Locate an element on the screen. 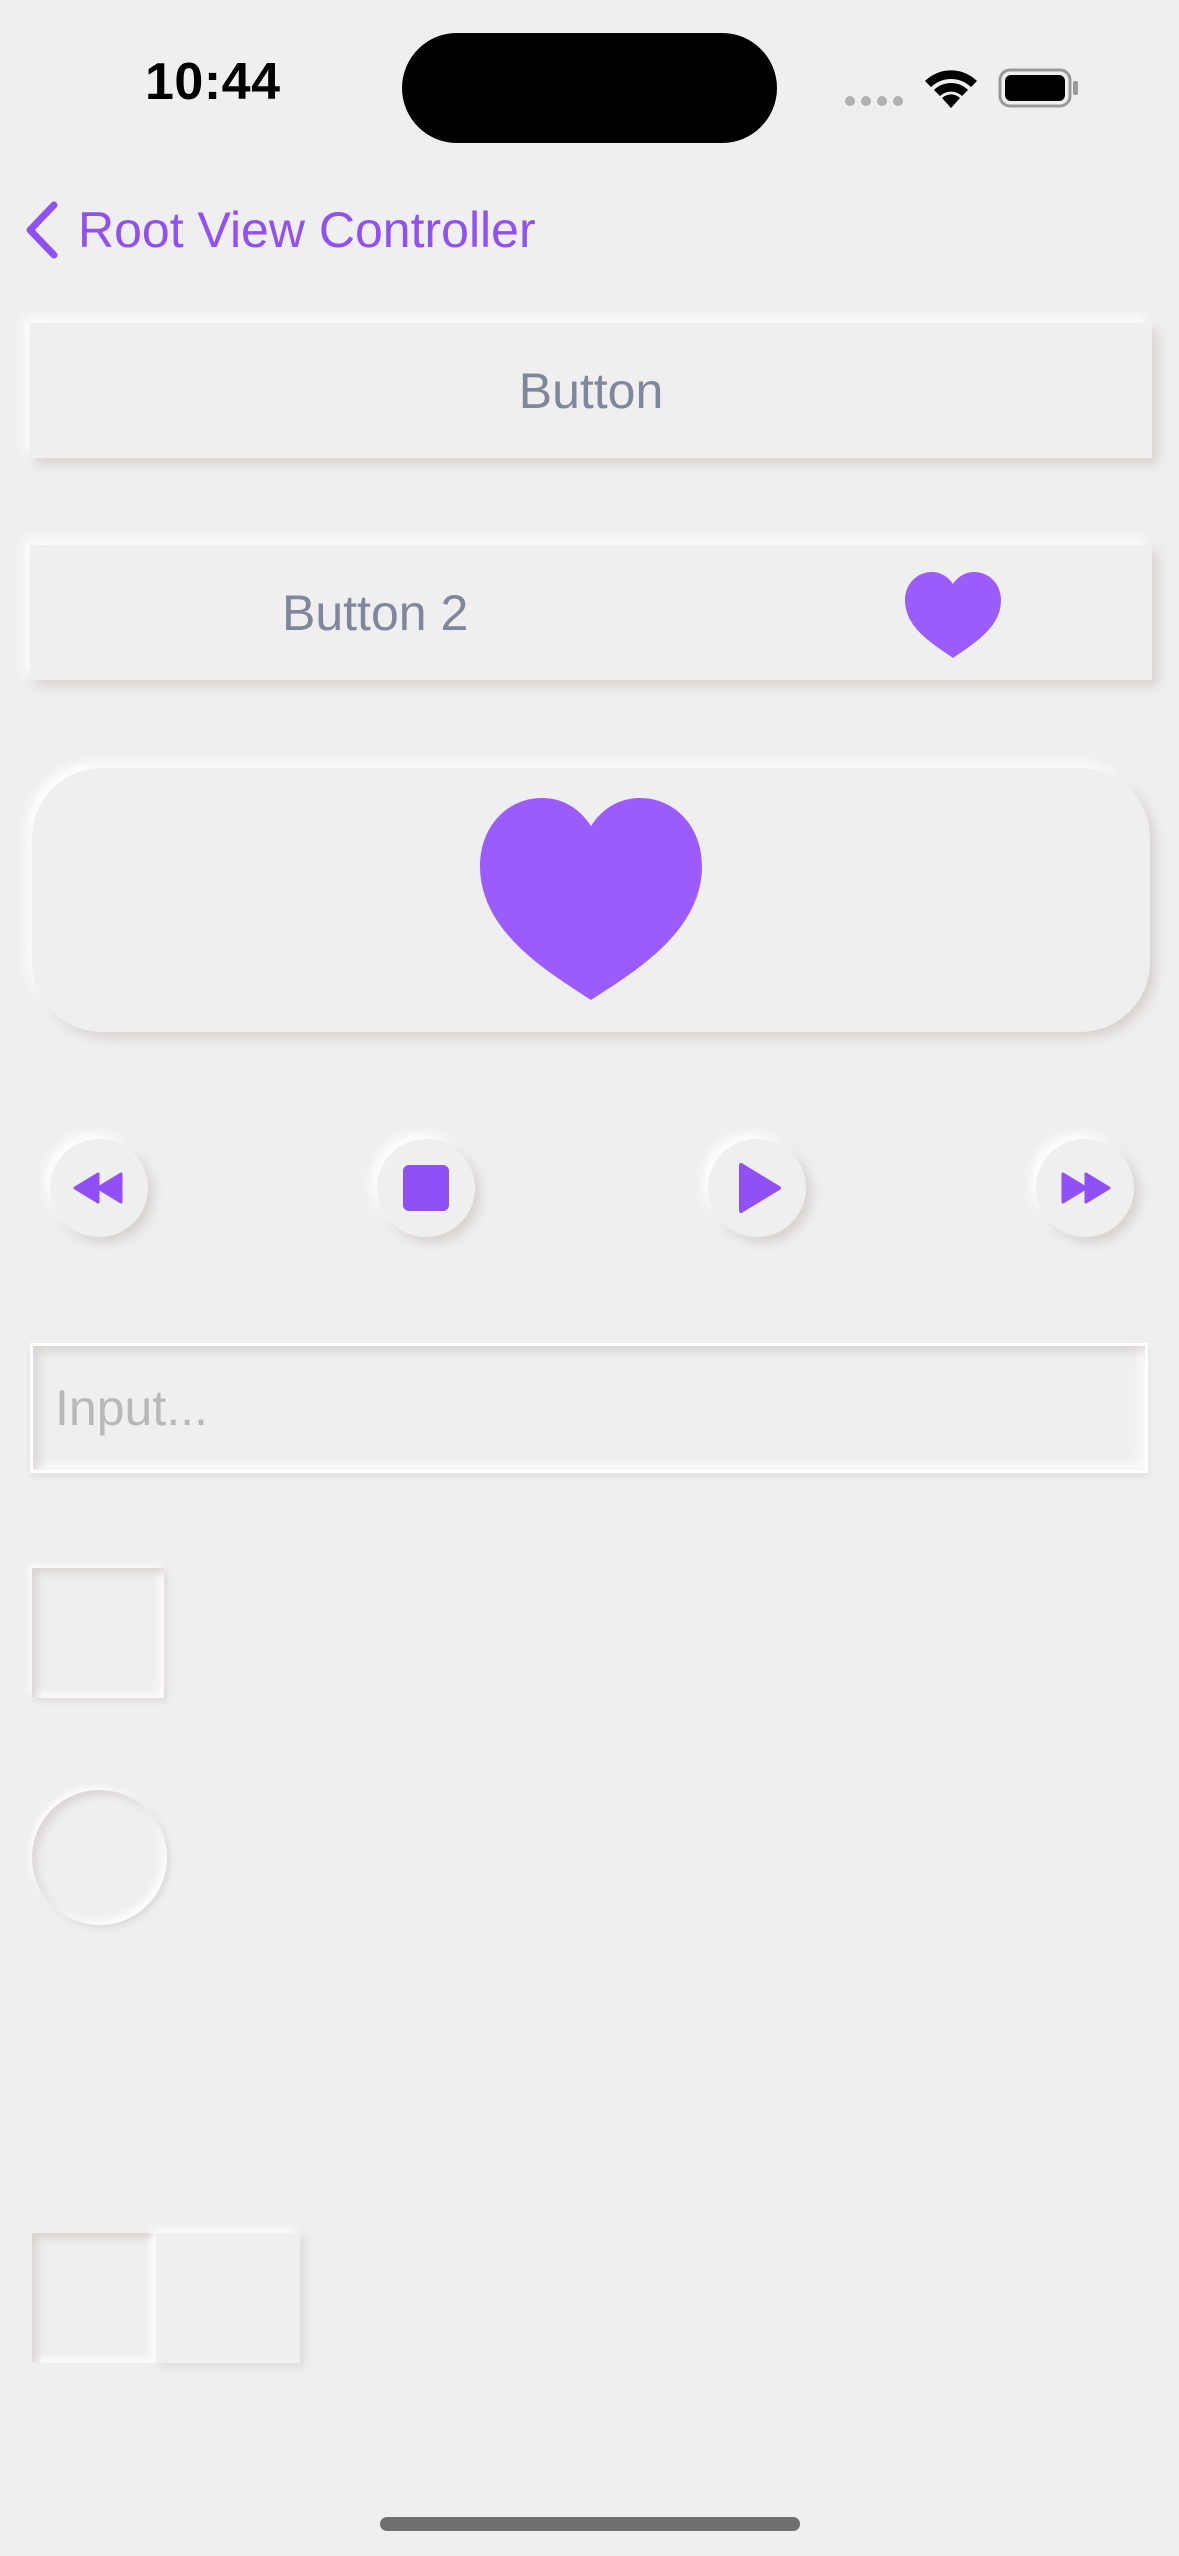 The image size is (1179, 2556). home-indicator is located at coordinates (590, 2524).